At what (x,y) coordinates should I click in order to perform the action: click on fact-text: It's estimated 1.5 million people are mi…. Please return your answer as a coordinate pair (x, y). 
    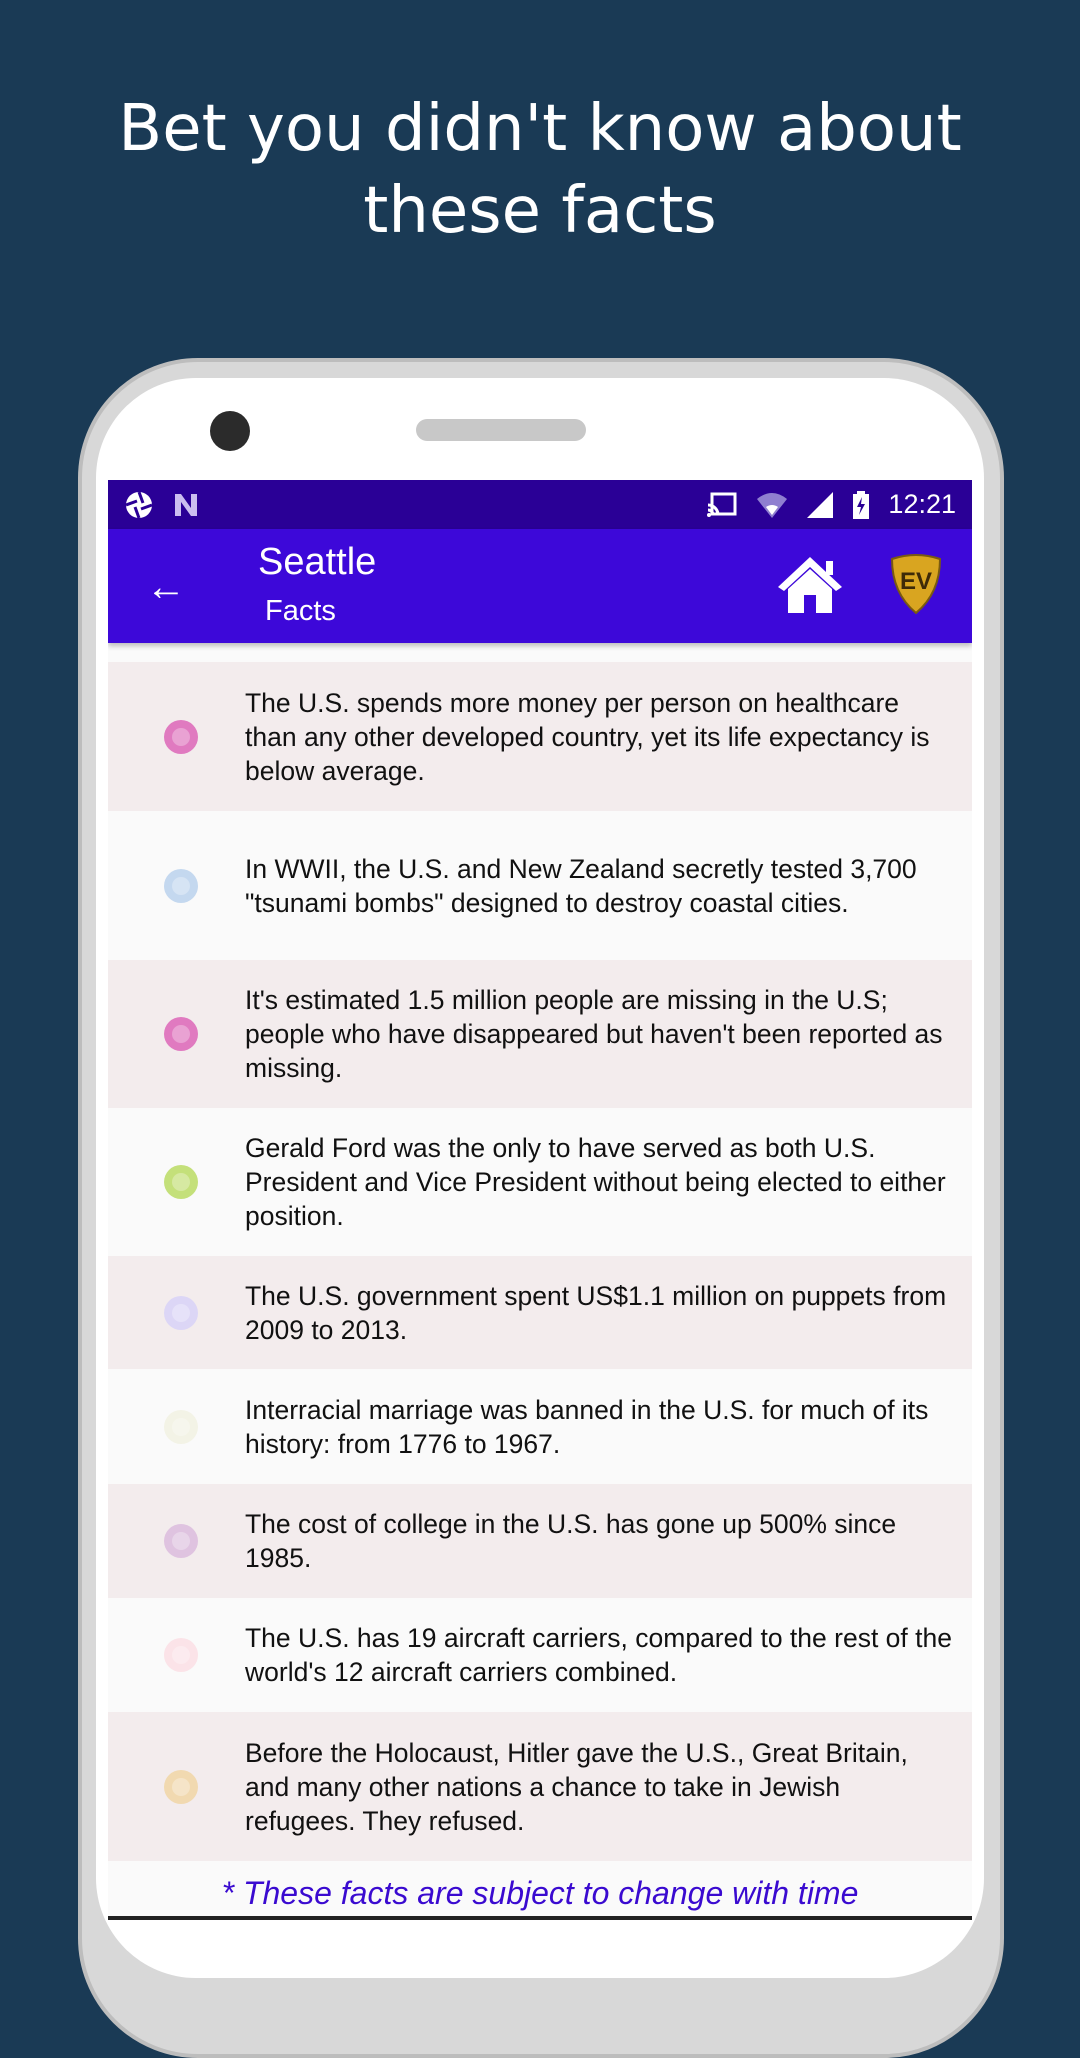
    Looking at the image, I should click on (594, 1034).